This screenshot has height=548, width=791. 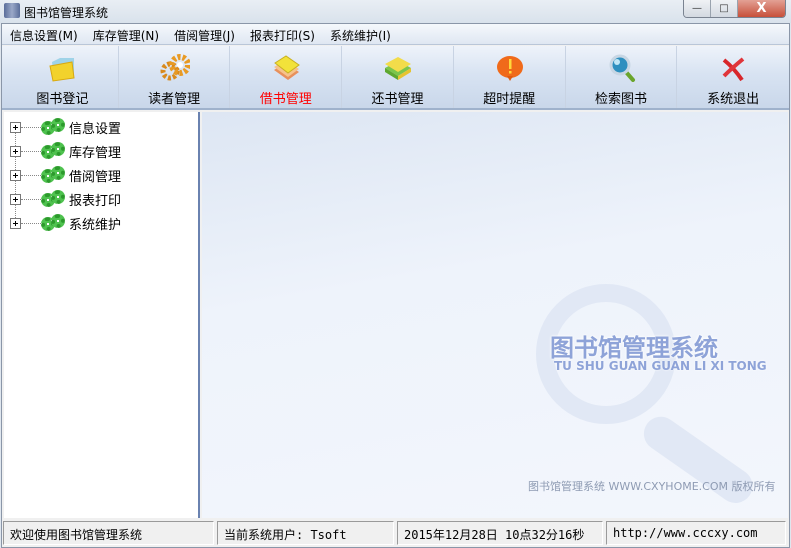 What do you see at coordinates (696, 533) in the screenshot?
I see `status-url: http://www.cccxy.com` at bounding box center [696, 533].